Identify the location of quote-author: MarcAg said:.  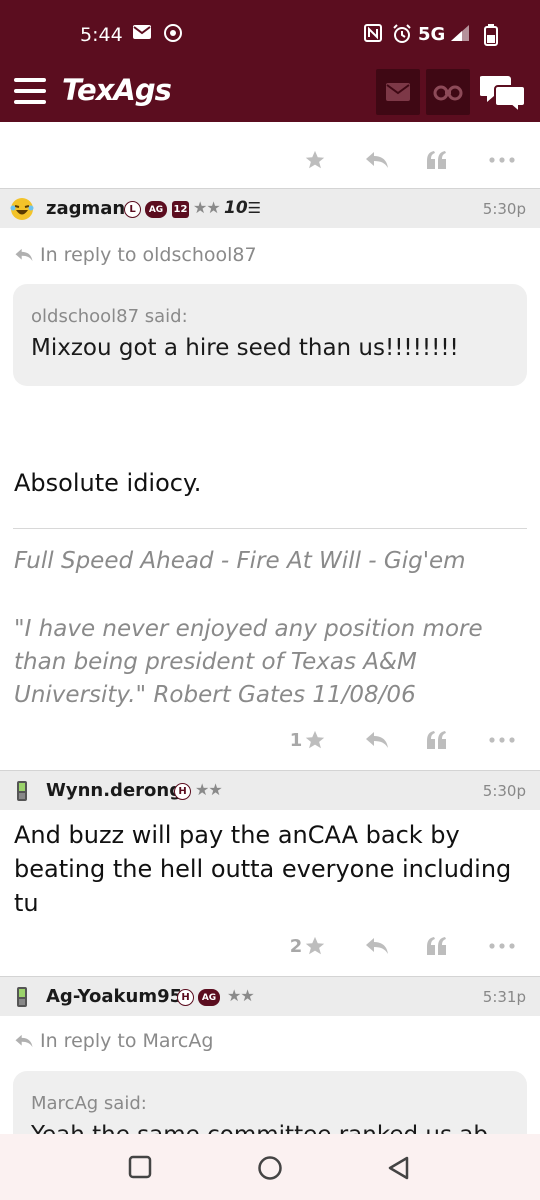
(89, 1103).